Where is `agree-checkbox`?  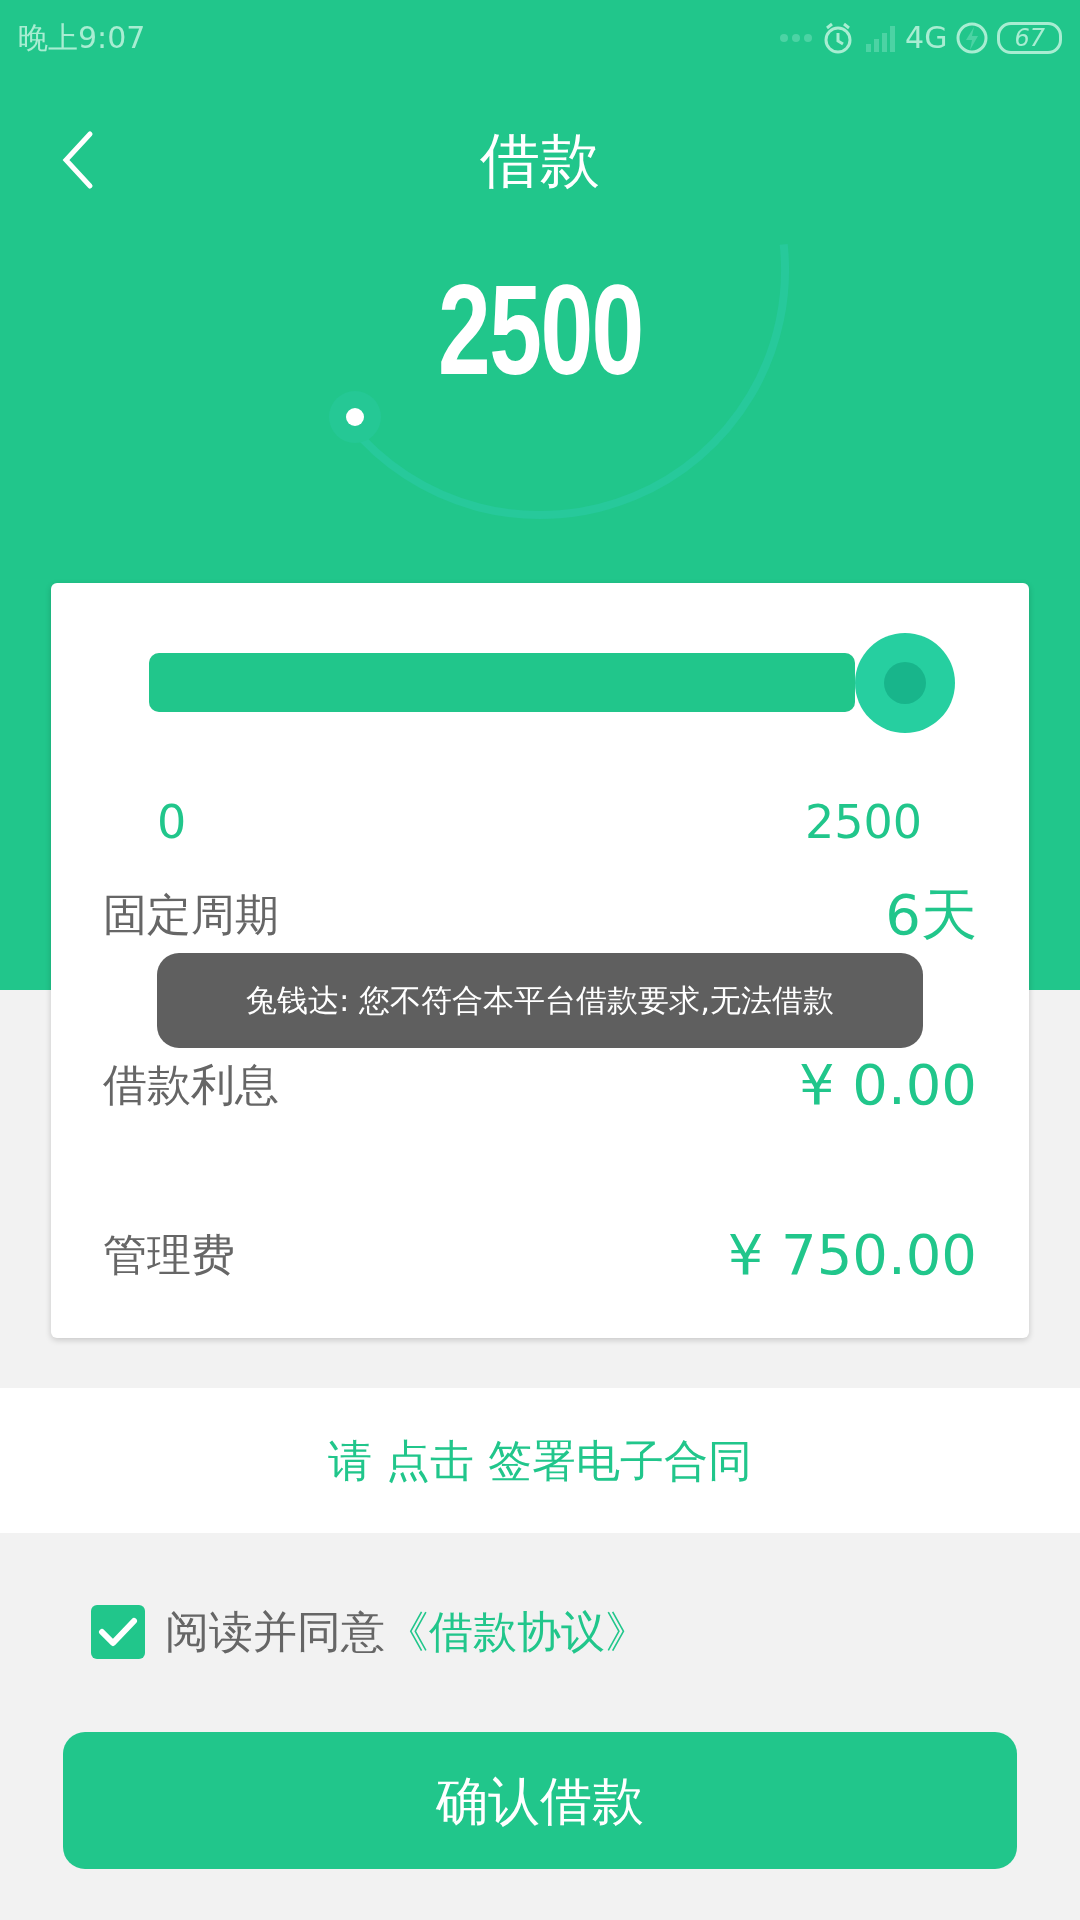
agree-checkbox is located at coordinates (118, 1632).